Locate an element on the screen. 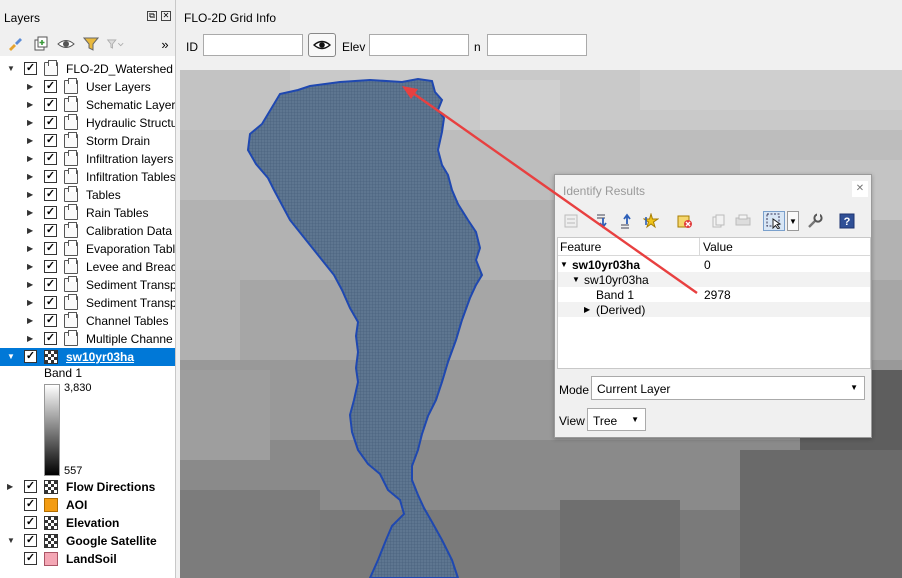 Image resolution: width=902 pixels, height=578 pixels. layer-item-tables: ▶ ✓ Tables is located at coordinates (87, 195).